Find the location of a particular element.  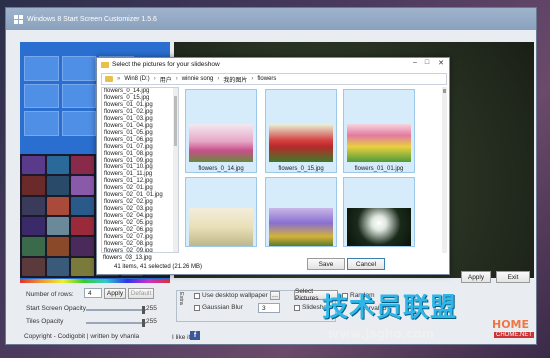

tiles-opacity-label: Tiles Opacity is located at coordinates (45, 321).